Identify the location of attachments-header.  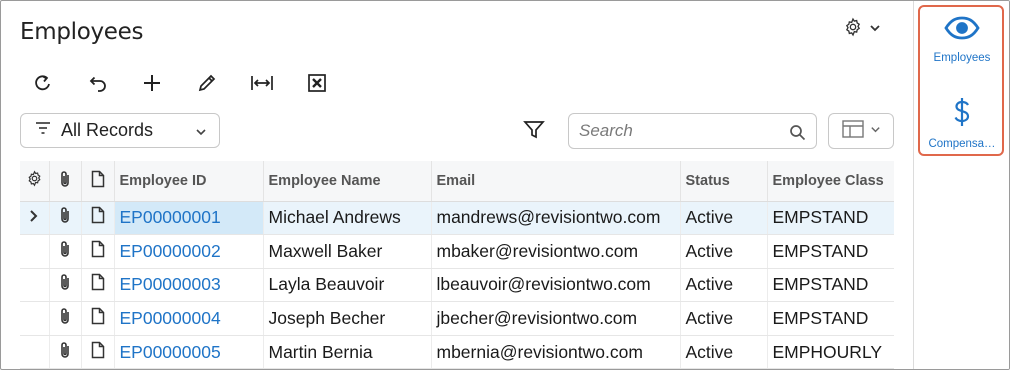
(64, 181).